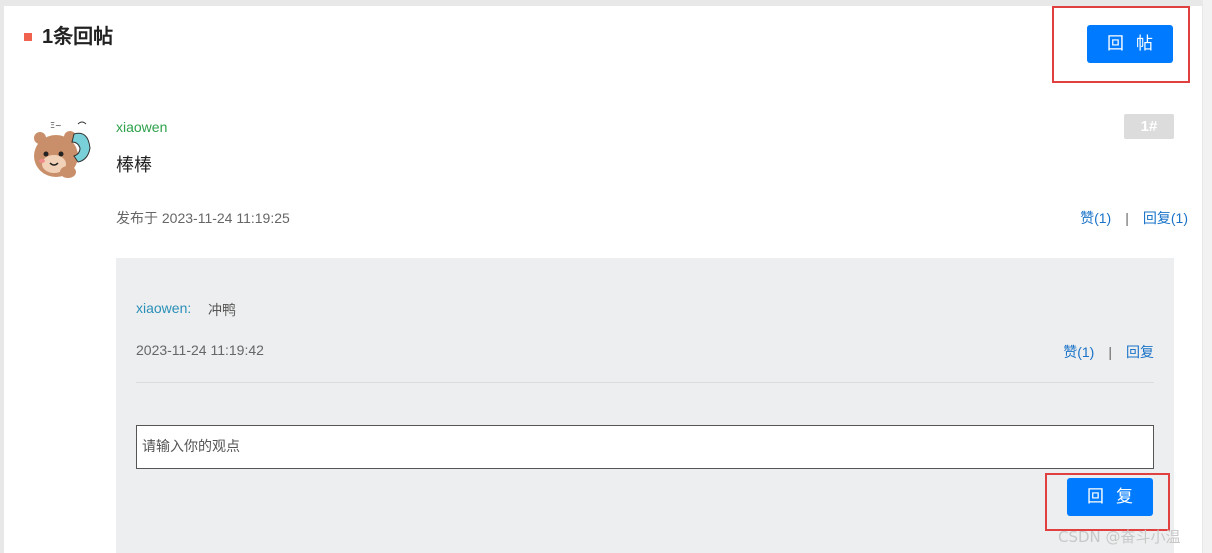 This screenshot has width=1212, height=553. Describe the element at coordinates (1130, 44) in the screenshot. I see `post-reply-button: 回帖` at that location.